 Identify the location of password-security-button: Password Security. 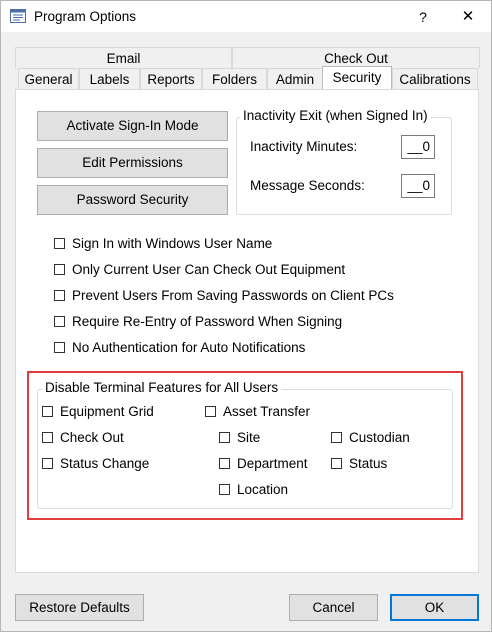
(132, 200).